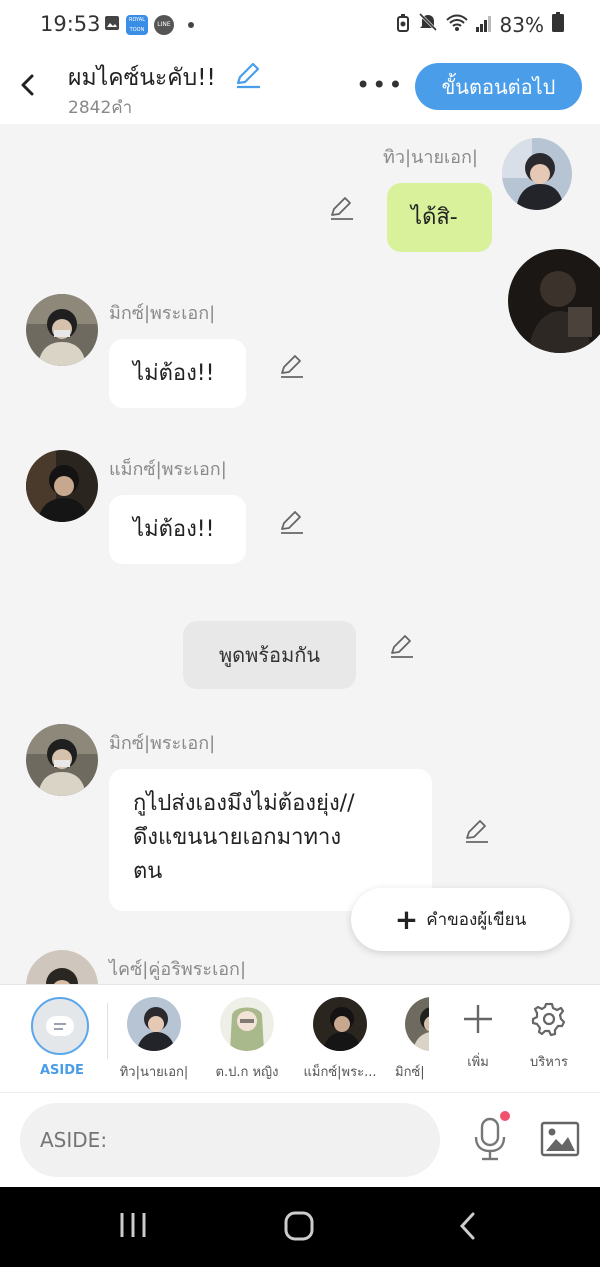 The width and height of the screenshot is (600, 1267). Describe the element at coordinates (70, 24) in the screenshot. I see `status-time: 19:53` at that location.